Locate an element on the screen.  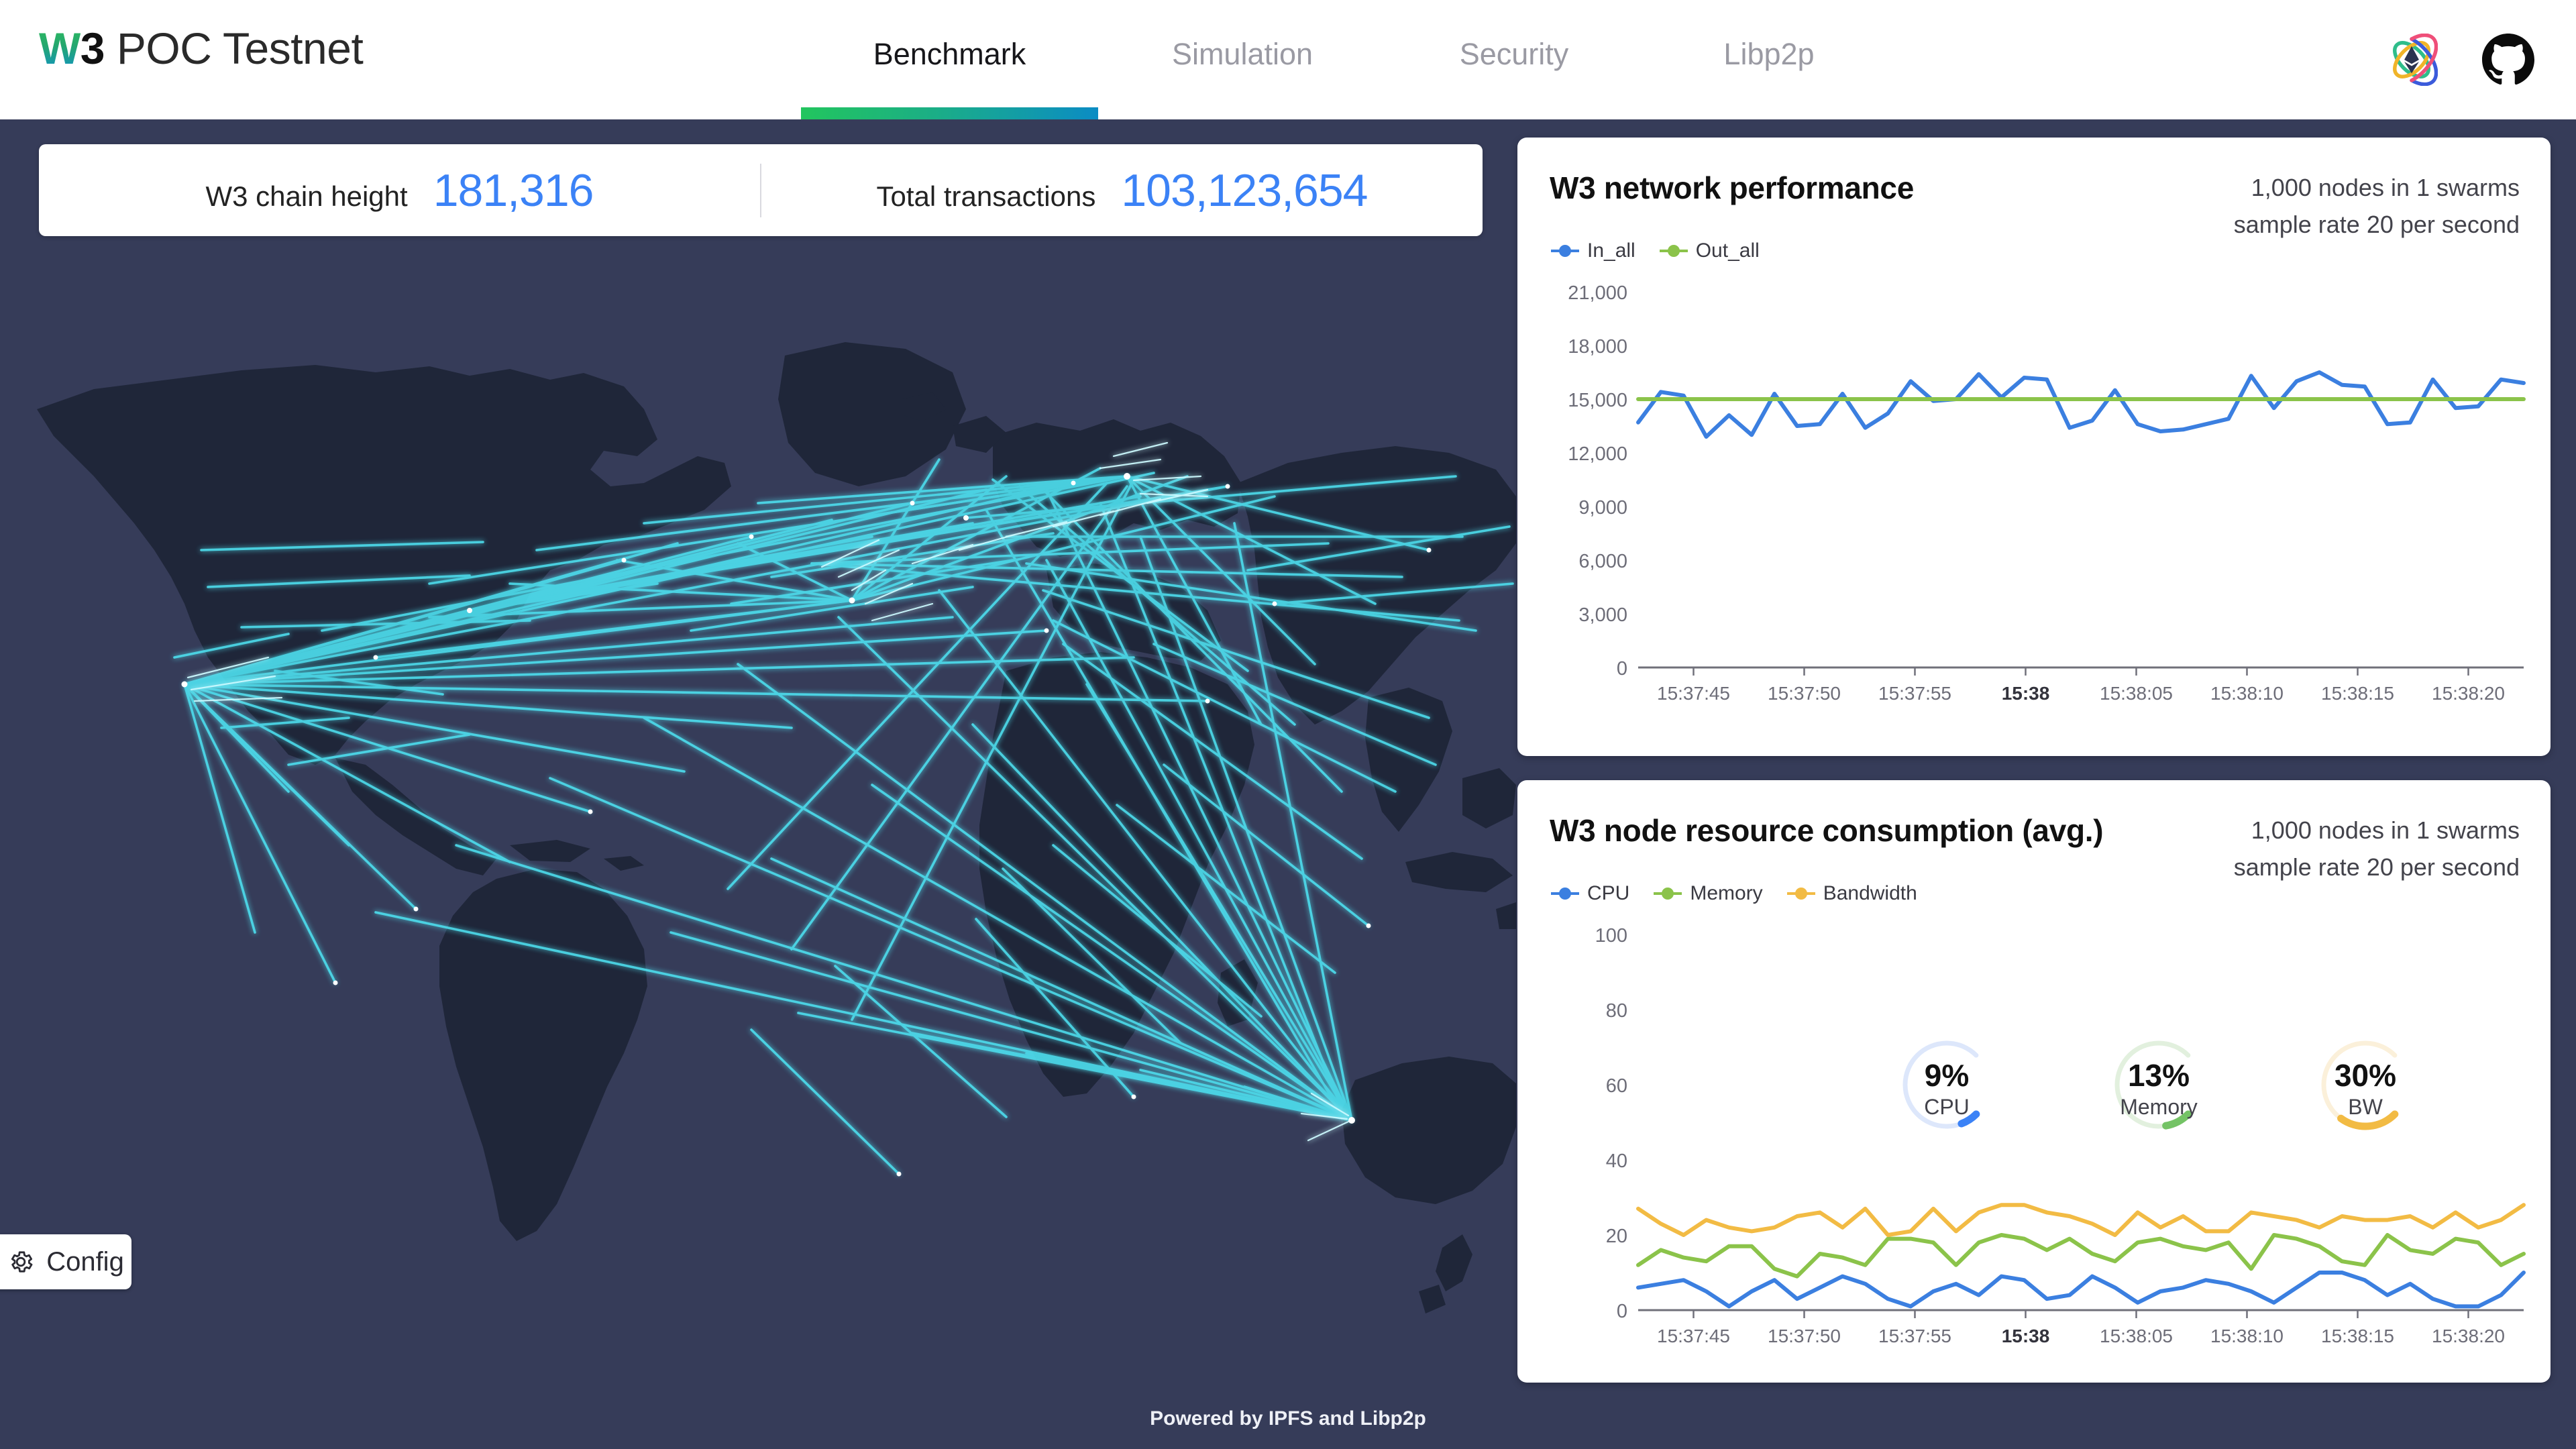
y-axis-tick-label: 20 is located at coordinates (1616, 1236).